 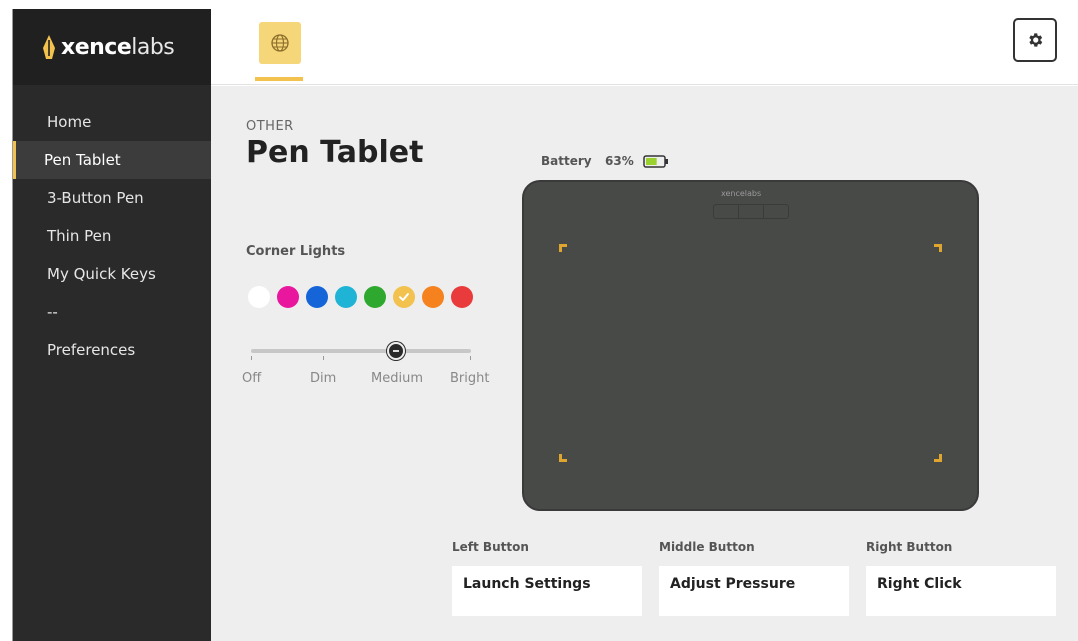 What do you see at coordinates (361, 357) in the screenshot?
I see `brightness-slider` at bounding box center [361, 357].